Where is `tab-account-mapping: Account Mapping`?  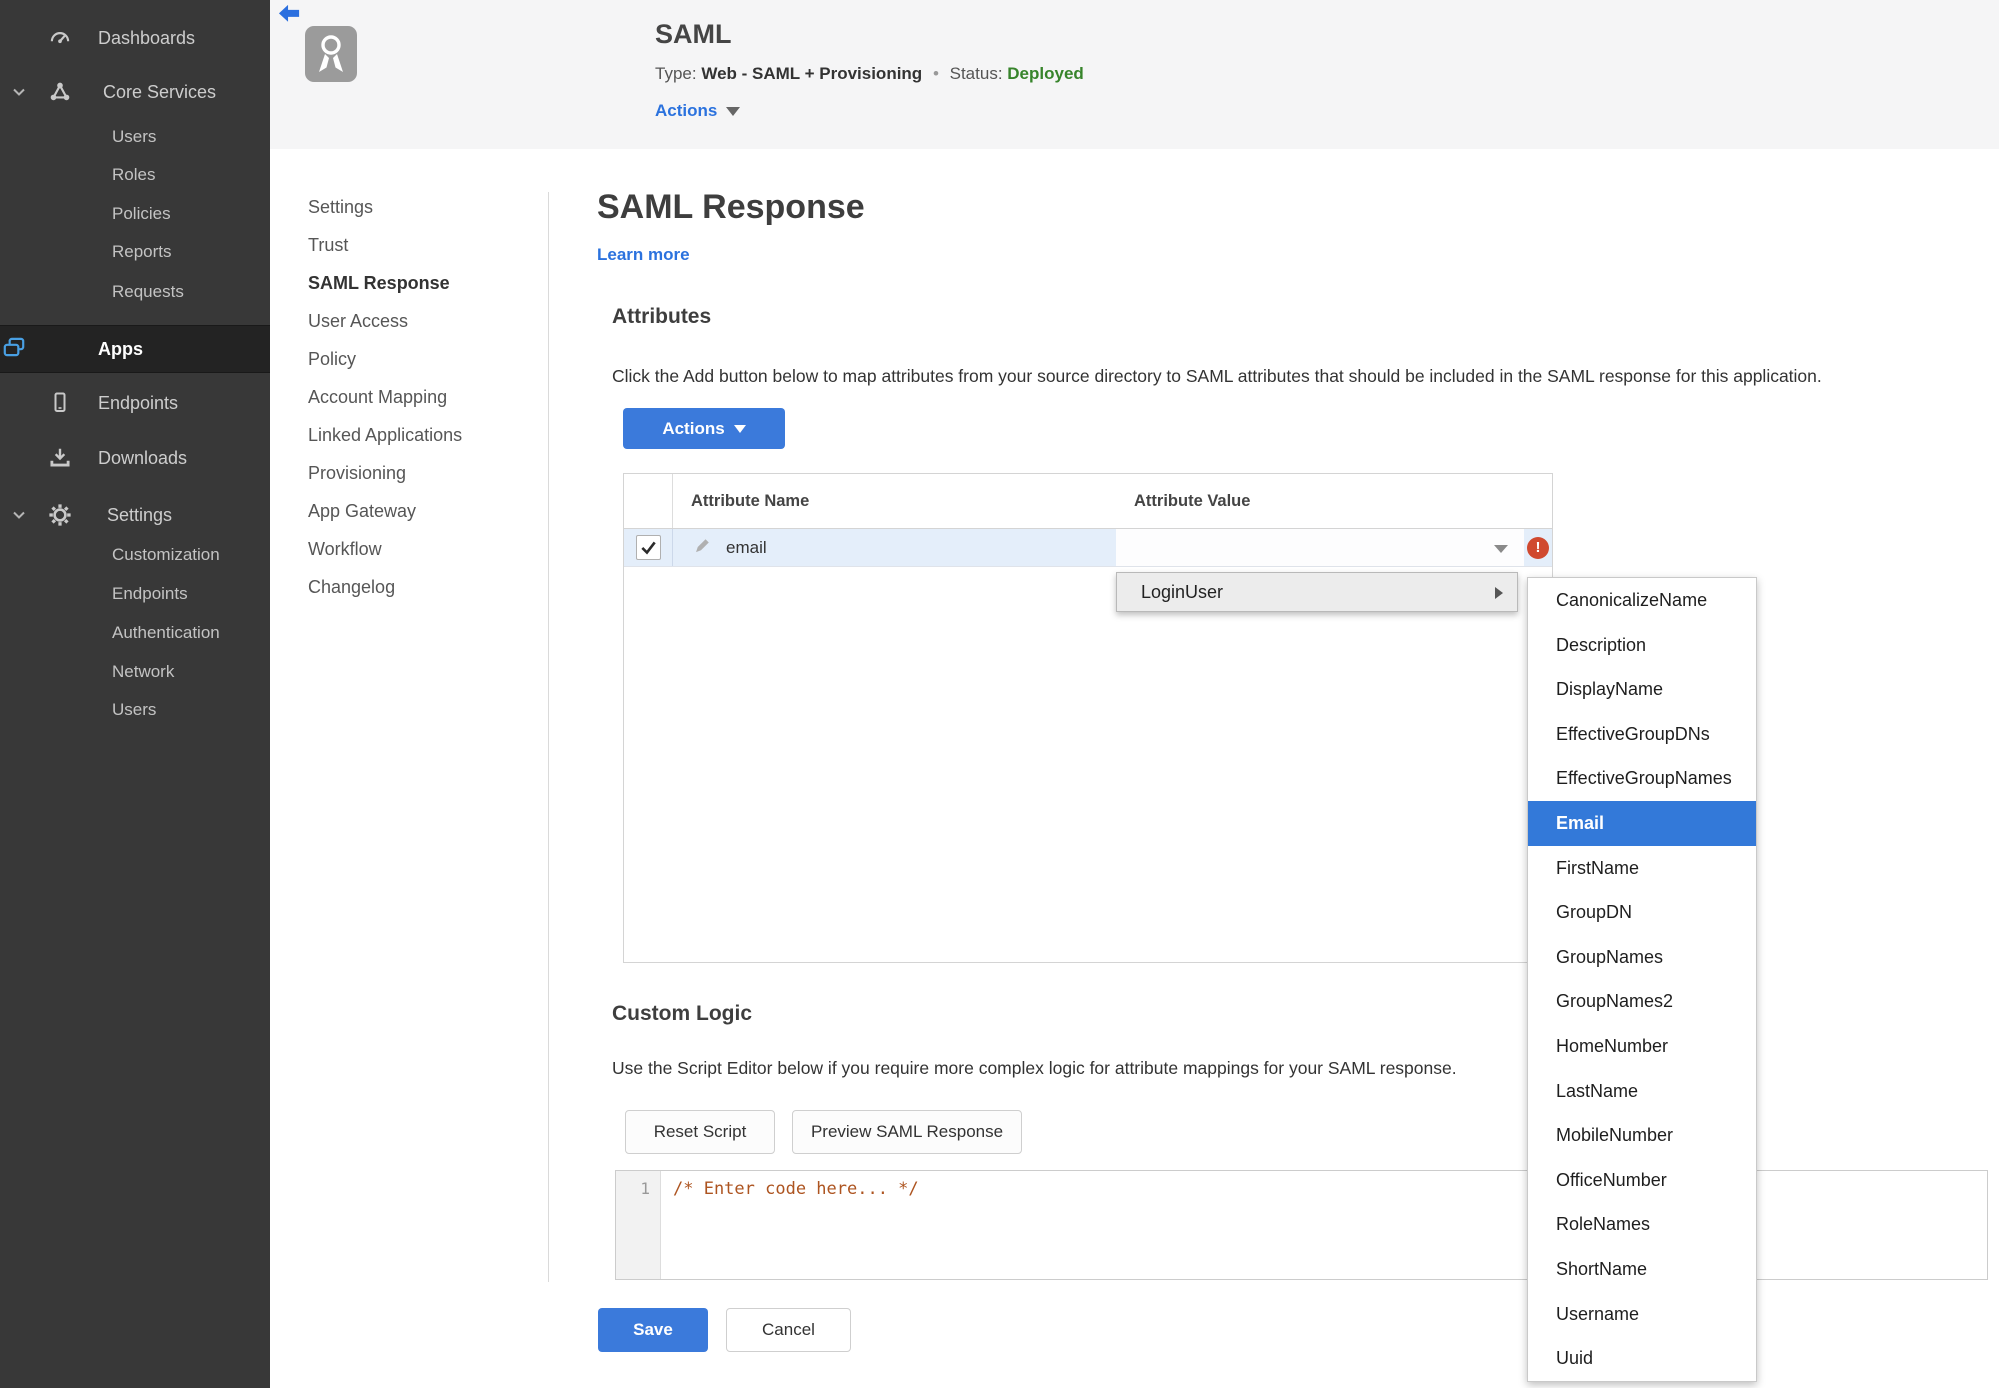 tab-account-mapping: Account Mapping is located at coordinates (418, 397).